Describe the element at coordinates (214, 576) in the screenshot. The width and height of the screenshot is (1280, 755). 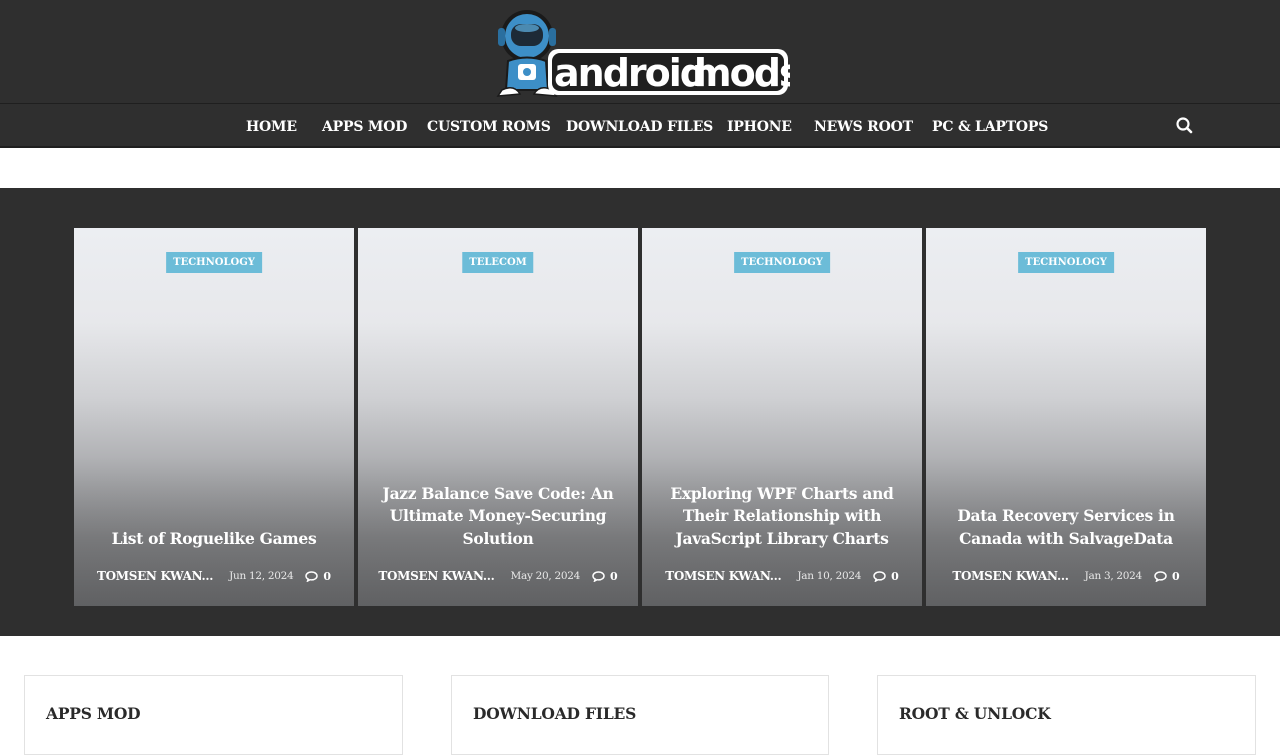
I see `post-meta: TOMSEN KWAN... Jun 12, 2024 0` at that location.